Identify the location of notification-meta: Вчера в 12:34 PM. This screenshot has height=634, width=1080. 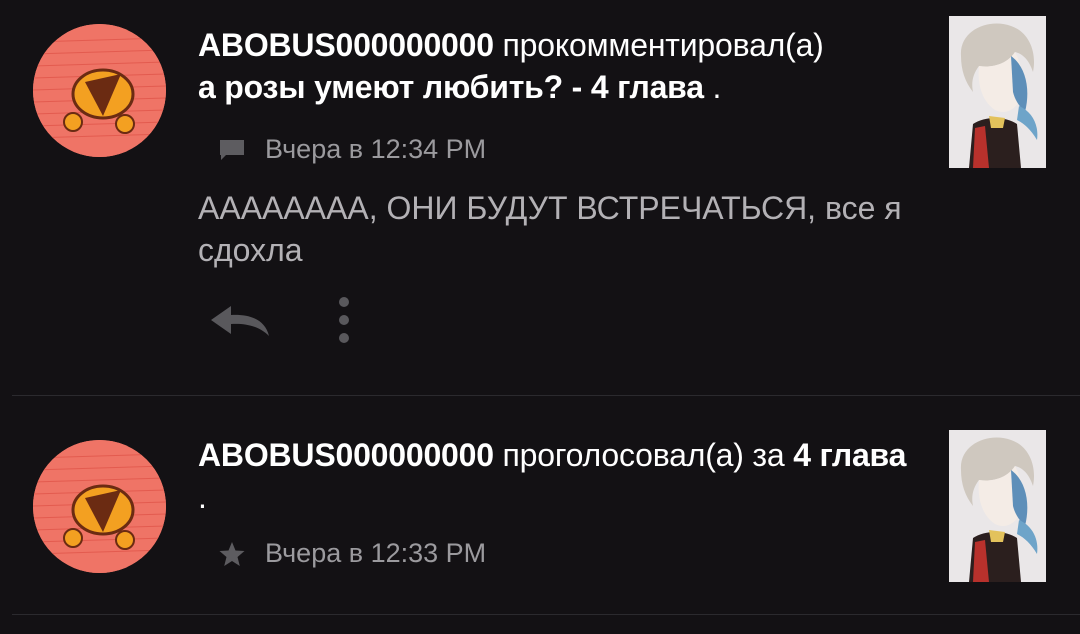
(558, 149).